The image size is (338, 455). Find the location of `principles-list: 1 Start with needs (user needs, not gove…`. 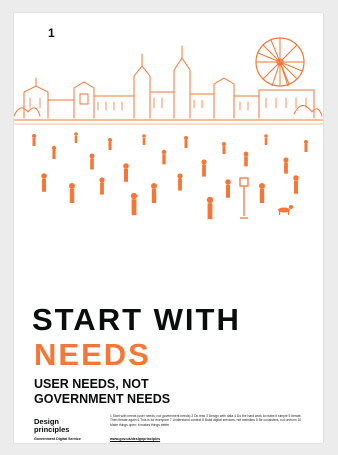

principles-list: 1 Start with needs (user needs, not gove… is located at coordinates (206, 420).